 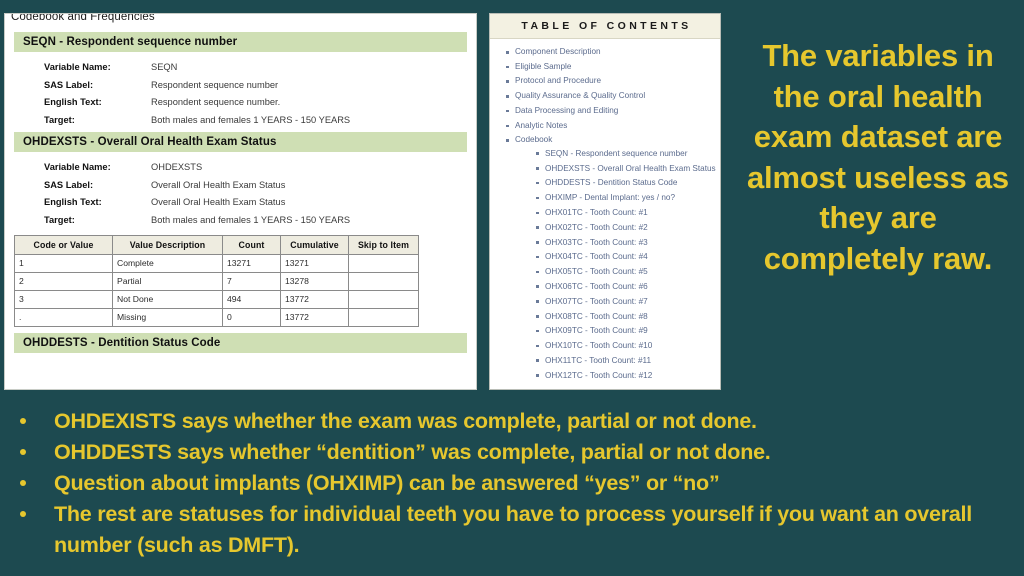 What do you see at coordinates (177, 167) in the screenshot?
I see `variable-field-value: OHDEXSTS` at bounding box center [177, 167].